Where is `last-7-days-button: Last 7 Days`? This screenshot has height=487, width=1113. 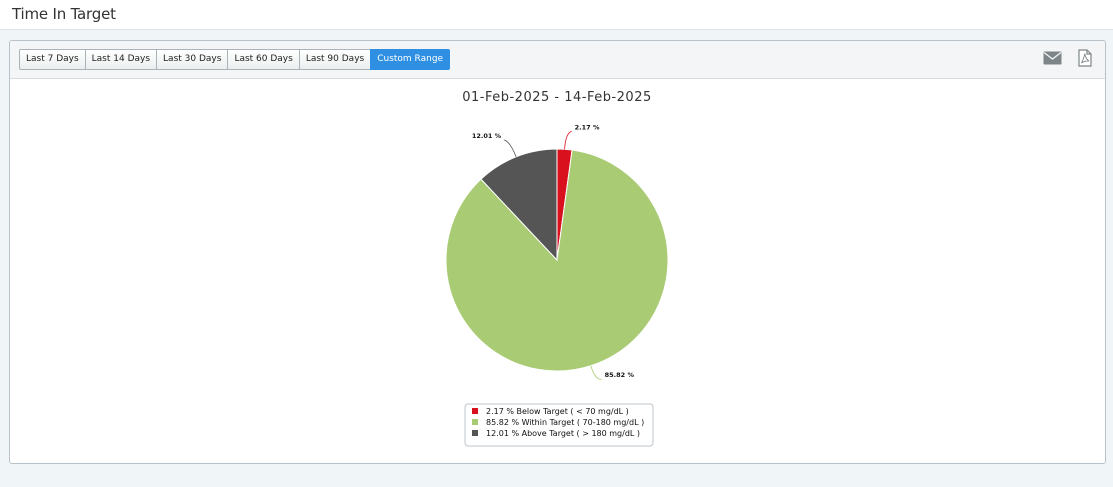
last-7-days-button: Last 7 Days is located at coordinates (52, 59).